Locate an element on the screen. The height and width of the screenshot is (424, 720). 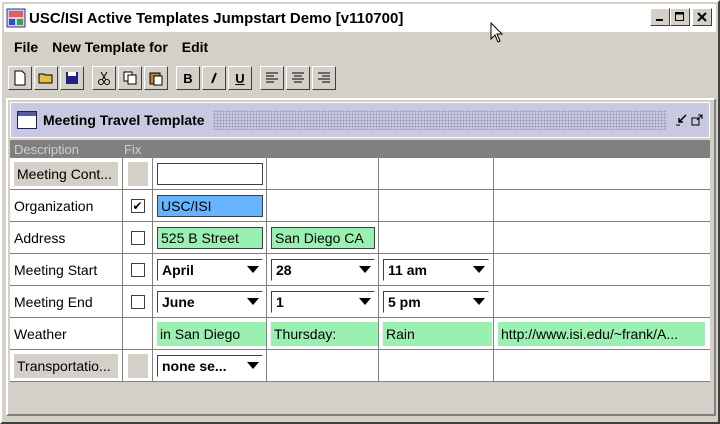
italic-icon is located at coordinates (214, 78).